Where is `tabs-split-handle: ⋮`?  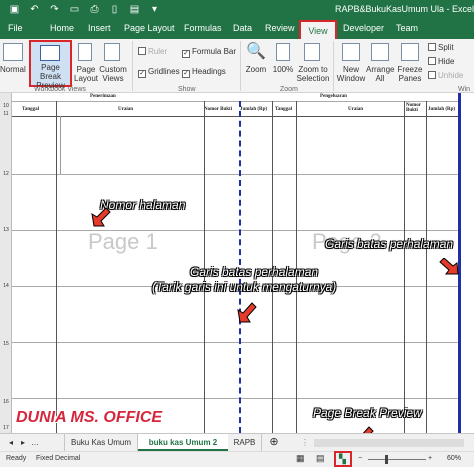 tabs-split-handle: ⋮ is located at coordinates (305, 442).